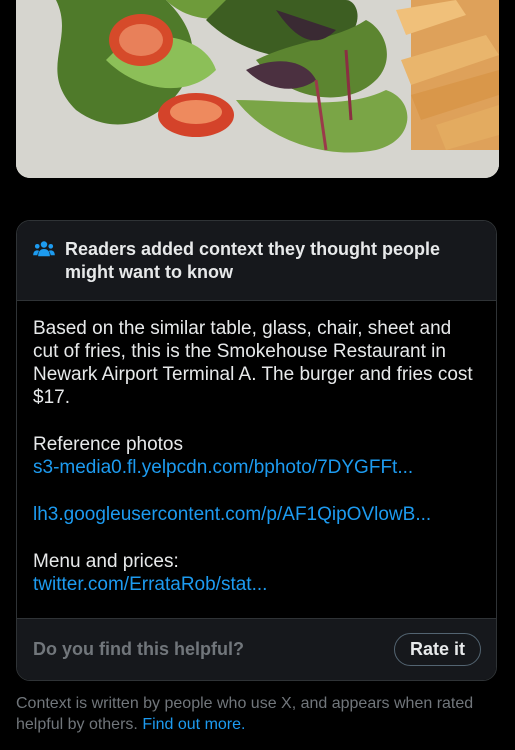 The image size is (515, 750). Describe the element at coordinates (108, 444) in the screenshot. I see `reference-photos-label: Reference photos` at that location.